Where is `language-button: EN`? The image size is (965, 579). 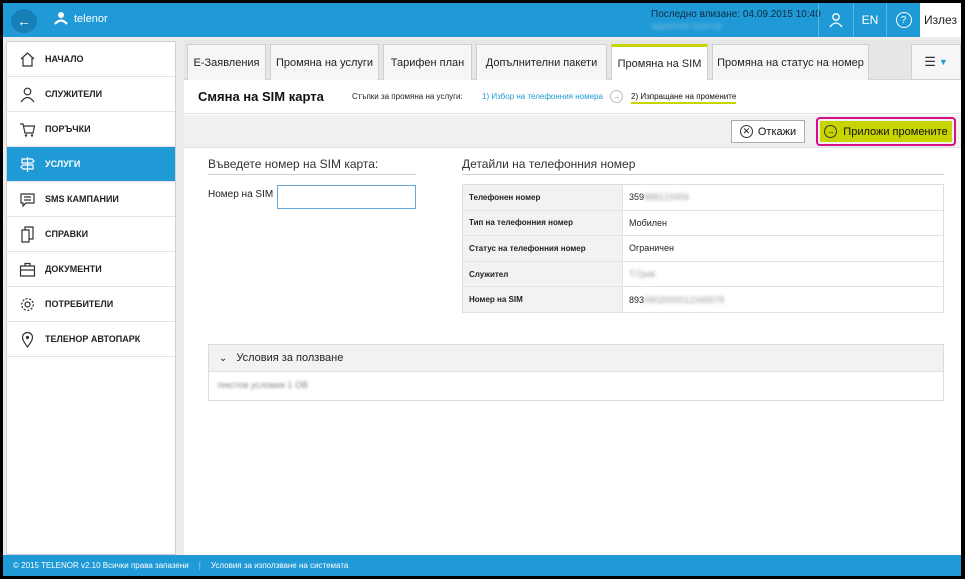 language-button: EN is located at coordinates (869, 20).